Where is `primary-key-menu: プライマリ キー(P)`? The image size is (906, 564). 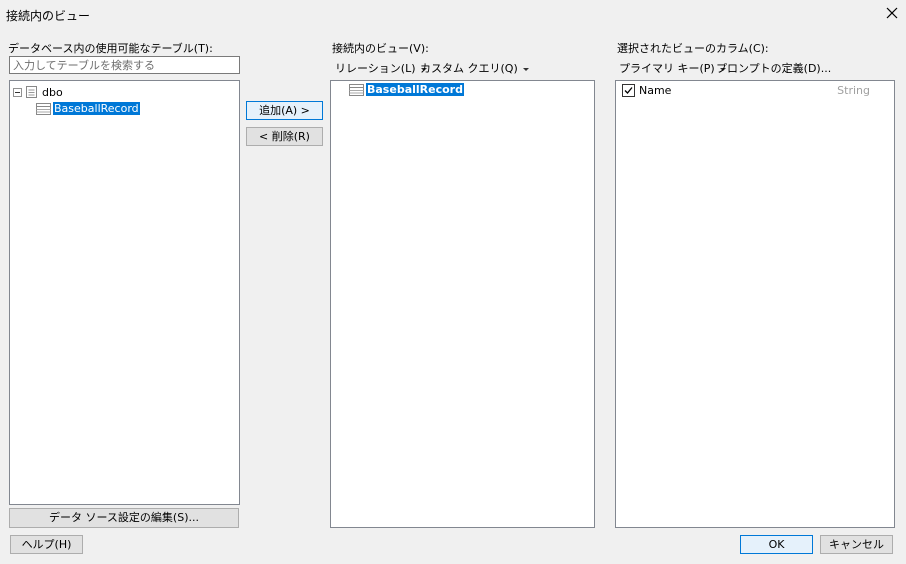
primary-key-menu: プライマリ キー(P) is located at coordinates (672, 68).